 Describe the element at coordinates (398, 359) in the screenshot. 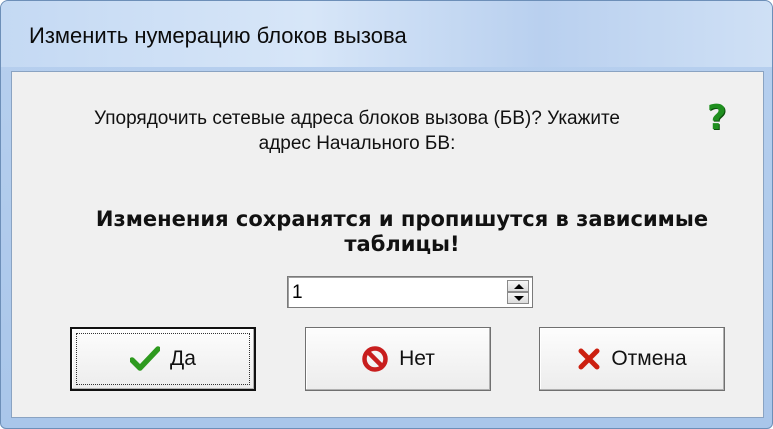

I see `no-button: Нет` at that location.